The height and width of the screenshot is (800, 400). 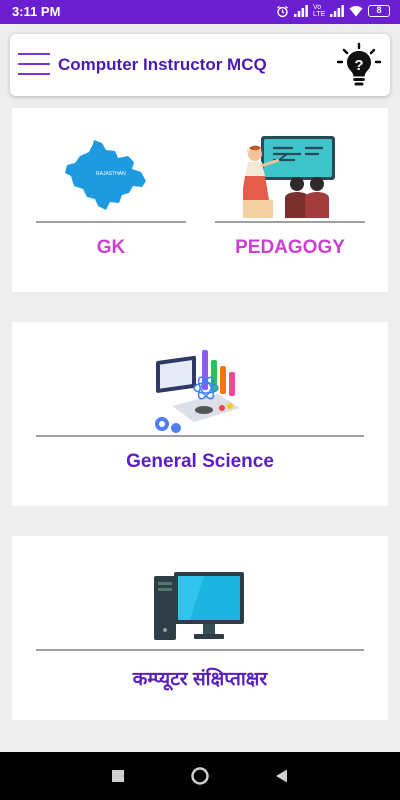 I want to click on lightbulb-idea-icon: ?, so click(x=359, y=65).